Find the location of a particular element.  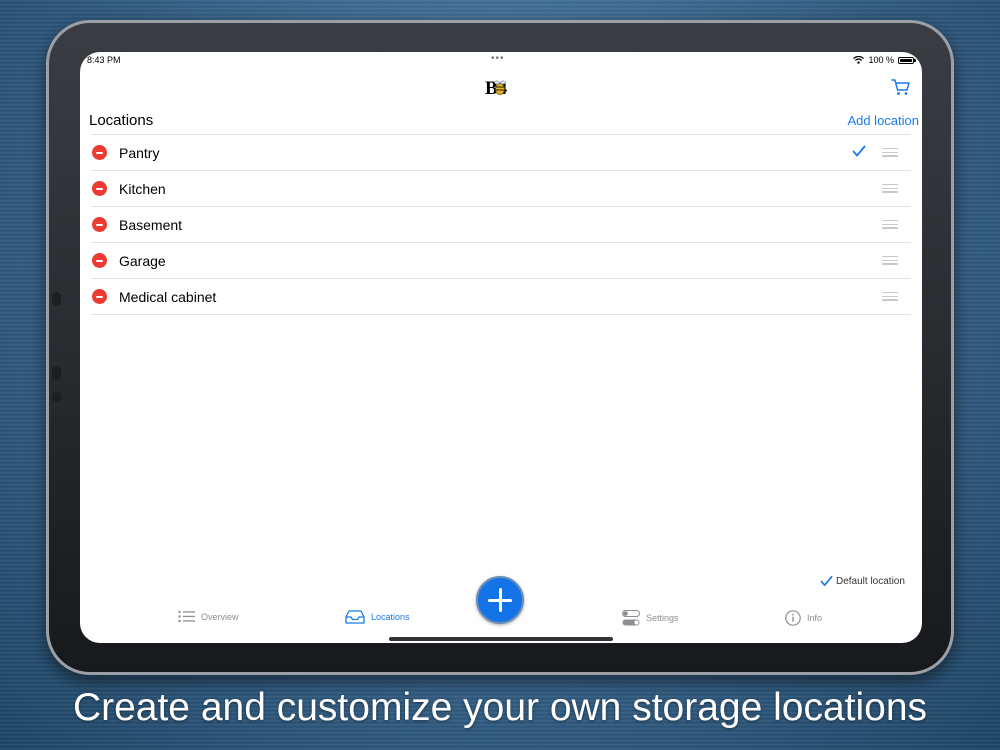

info-icon is located at coordinates (793, 618).